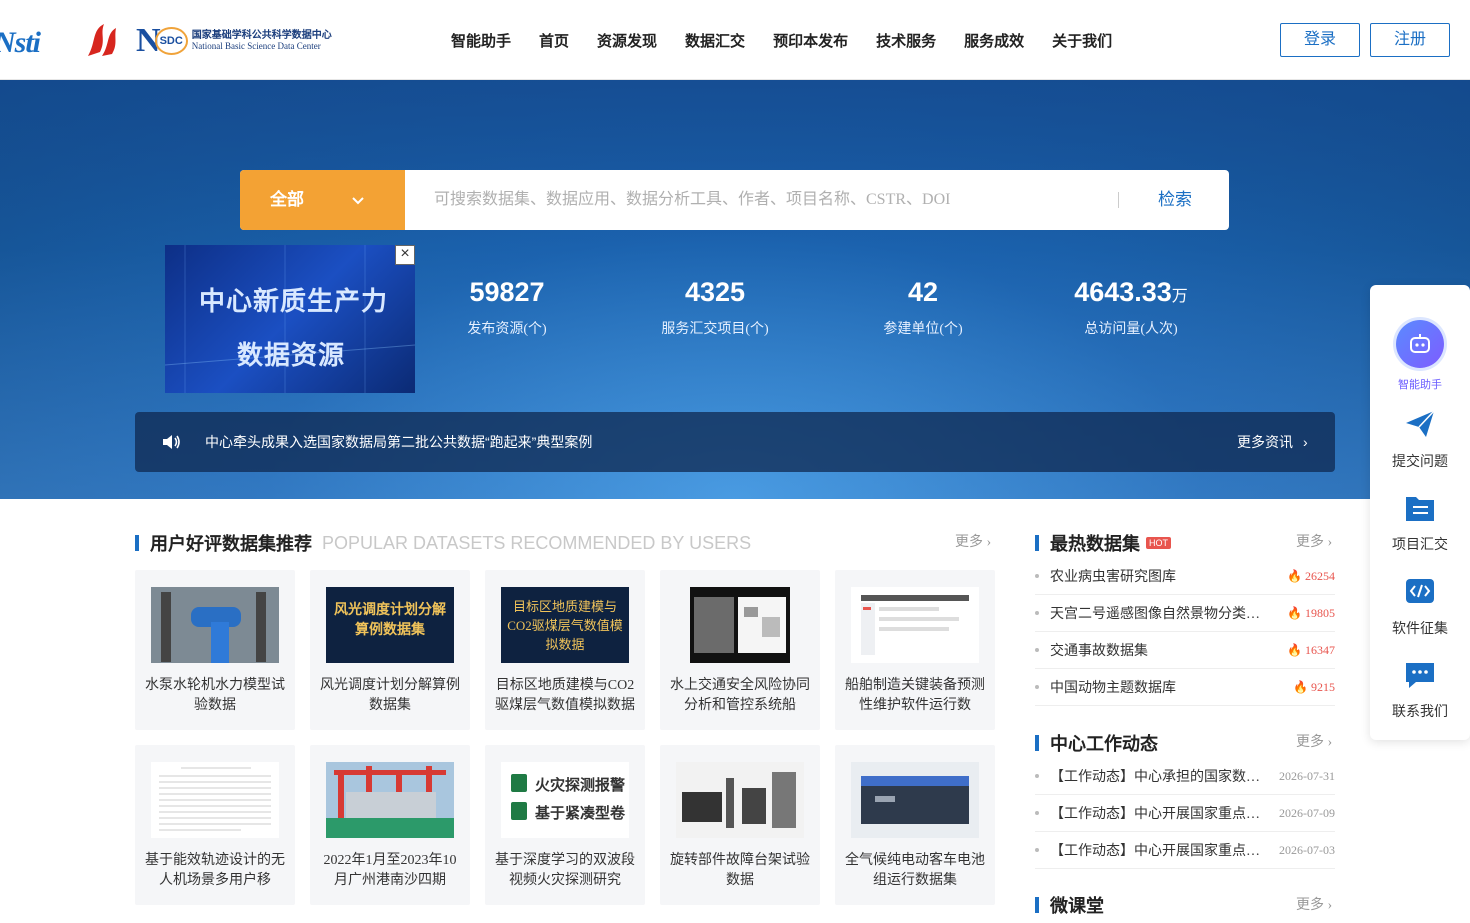 This screenshot has height=923, width=1470. I want to click on dataset-card: 火灾探测报警 基于紧凑型卷 基于深度学习的双波段视频火灾探测研究, so click(565, 825).